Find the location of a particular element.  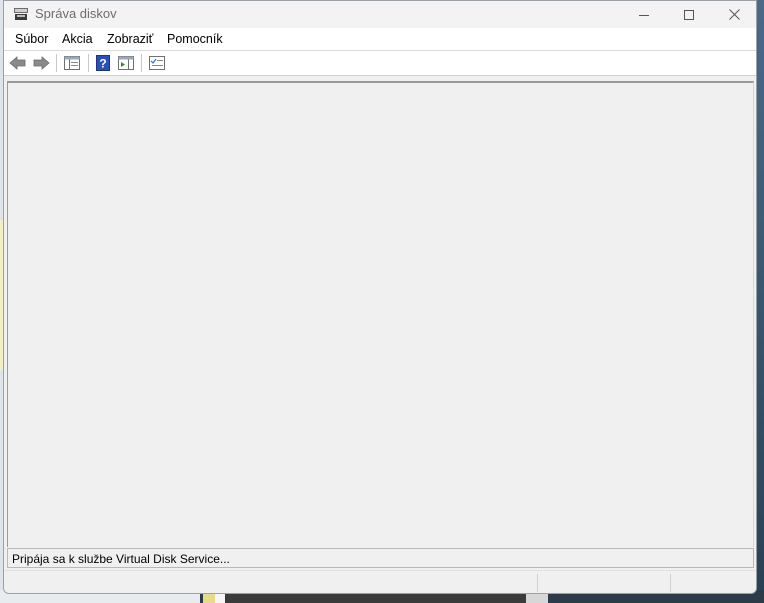

desktop-wallpaper-right is located at coordinates (760, 301).